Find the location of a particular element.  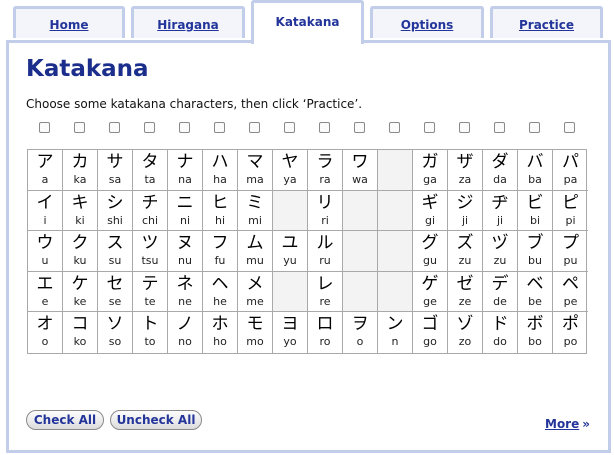

kana-character: ニ is located at coordinates (185, 202).